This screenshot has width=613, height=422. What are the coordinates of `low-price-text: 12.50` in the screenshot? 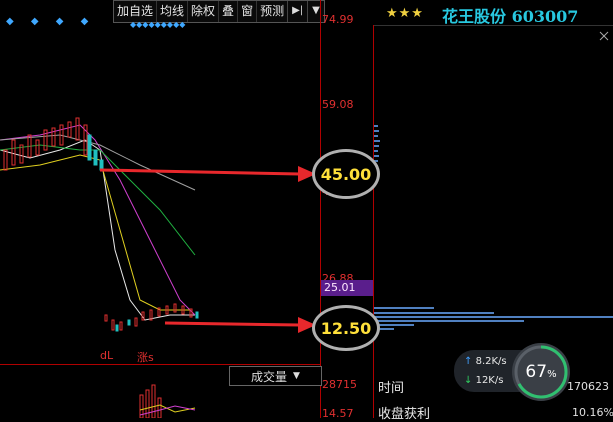 It's located at (346, 328).